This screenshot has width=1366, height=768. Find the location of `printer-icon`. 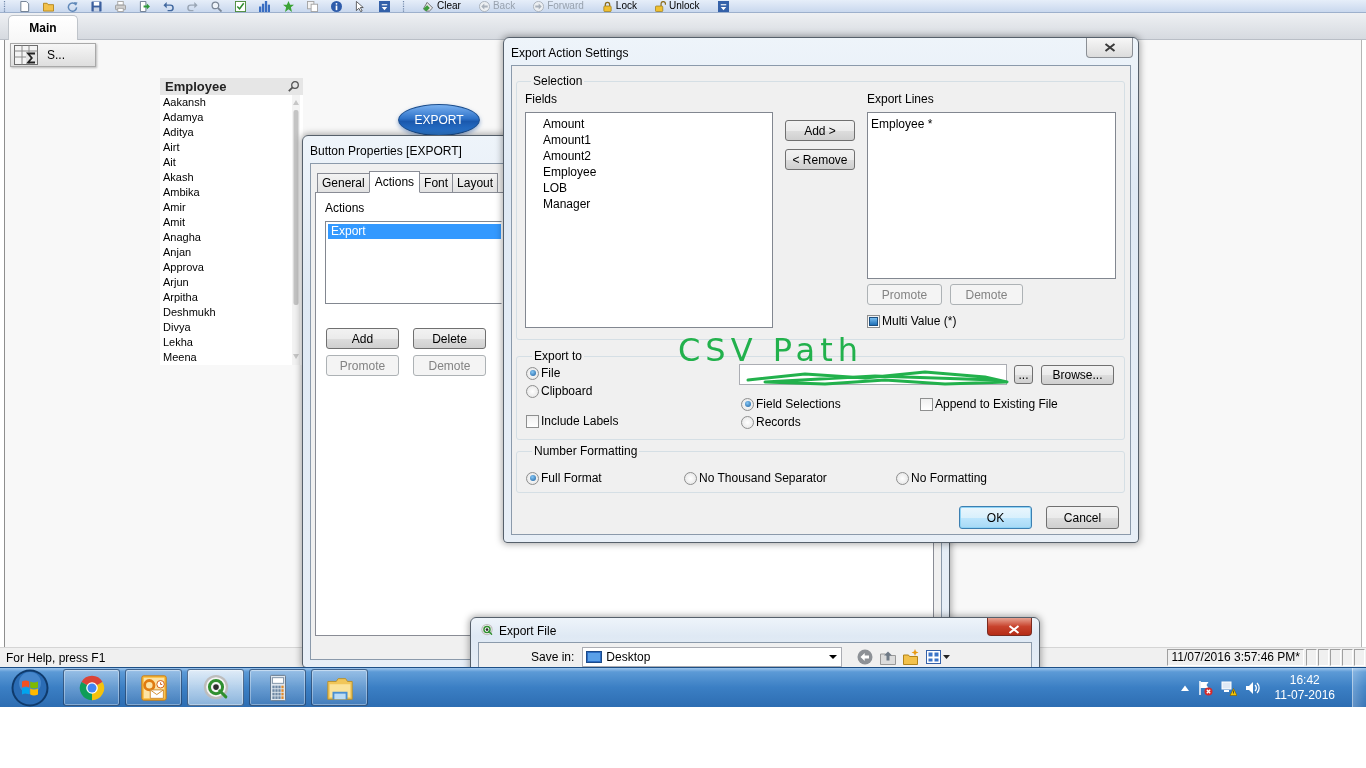

printer-icon is located at coordinates (120, 6).